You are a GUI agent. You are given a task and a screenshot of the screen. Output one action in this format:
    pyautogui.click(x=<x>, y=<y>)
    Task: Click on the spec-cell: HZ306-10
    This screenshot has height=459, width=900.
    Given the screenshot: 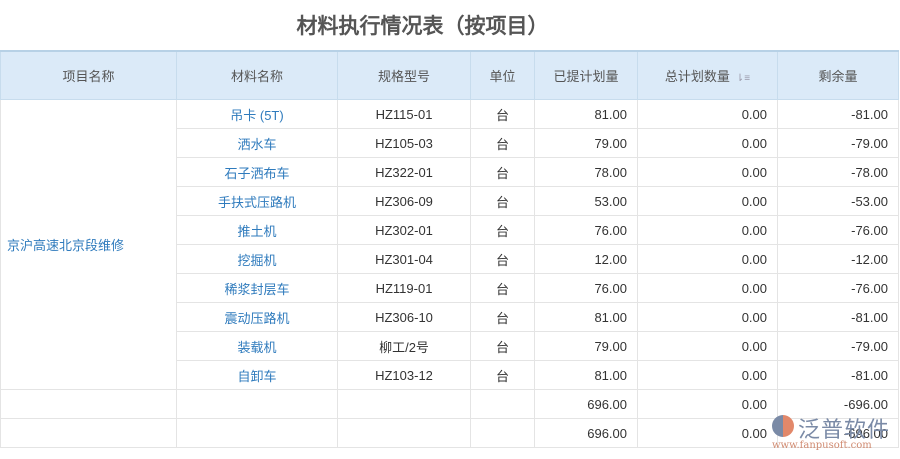 What is the action you would take?
    pyautogui.click(x=404, y=317)
    